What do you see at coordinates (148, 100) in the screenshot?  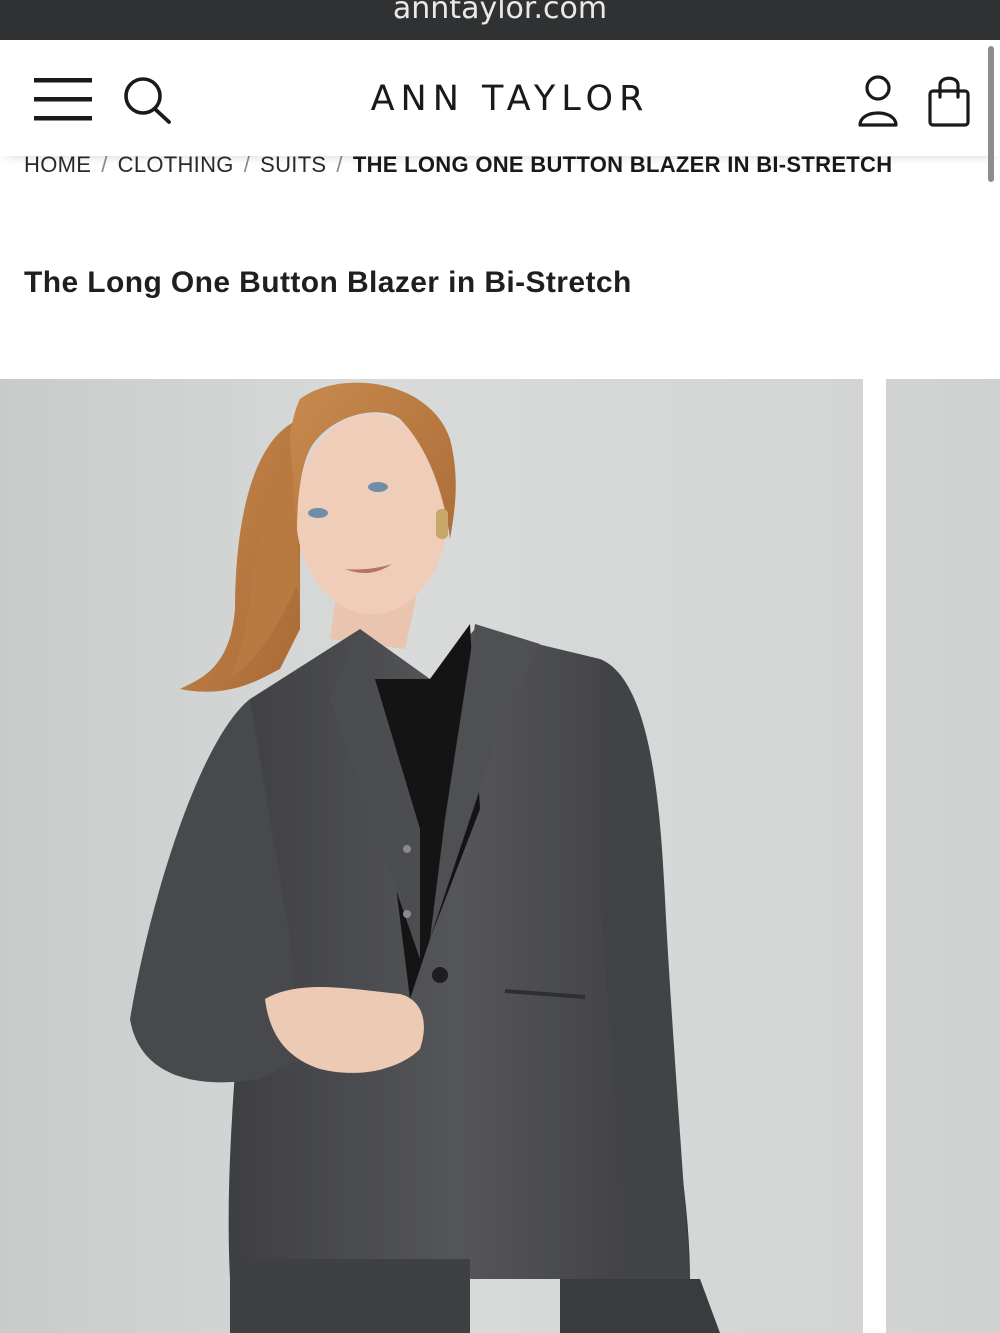 I see `search-icon` at bounding box center [148, 100].